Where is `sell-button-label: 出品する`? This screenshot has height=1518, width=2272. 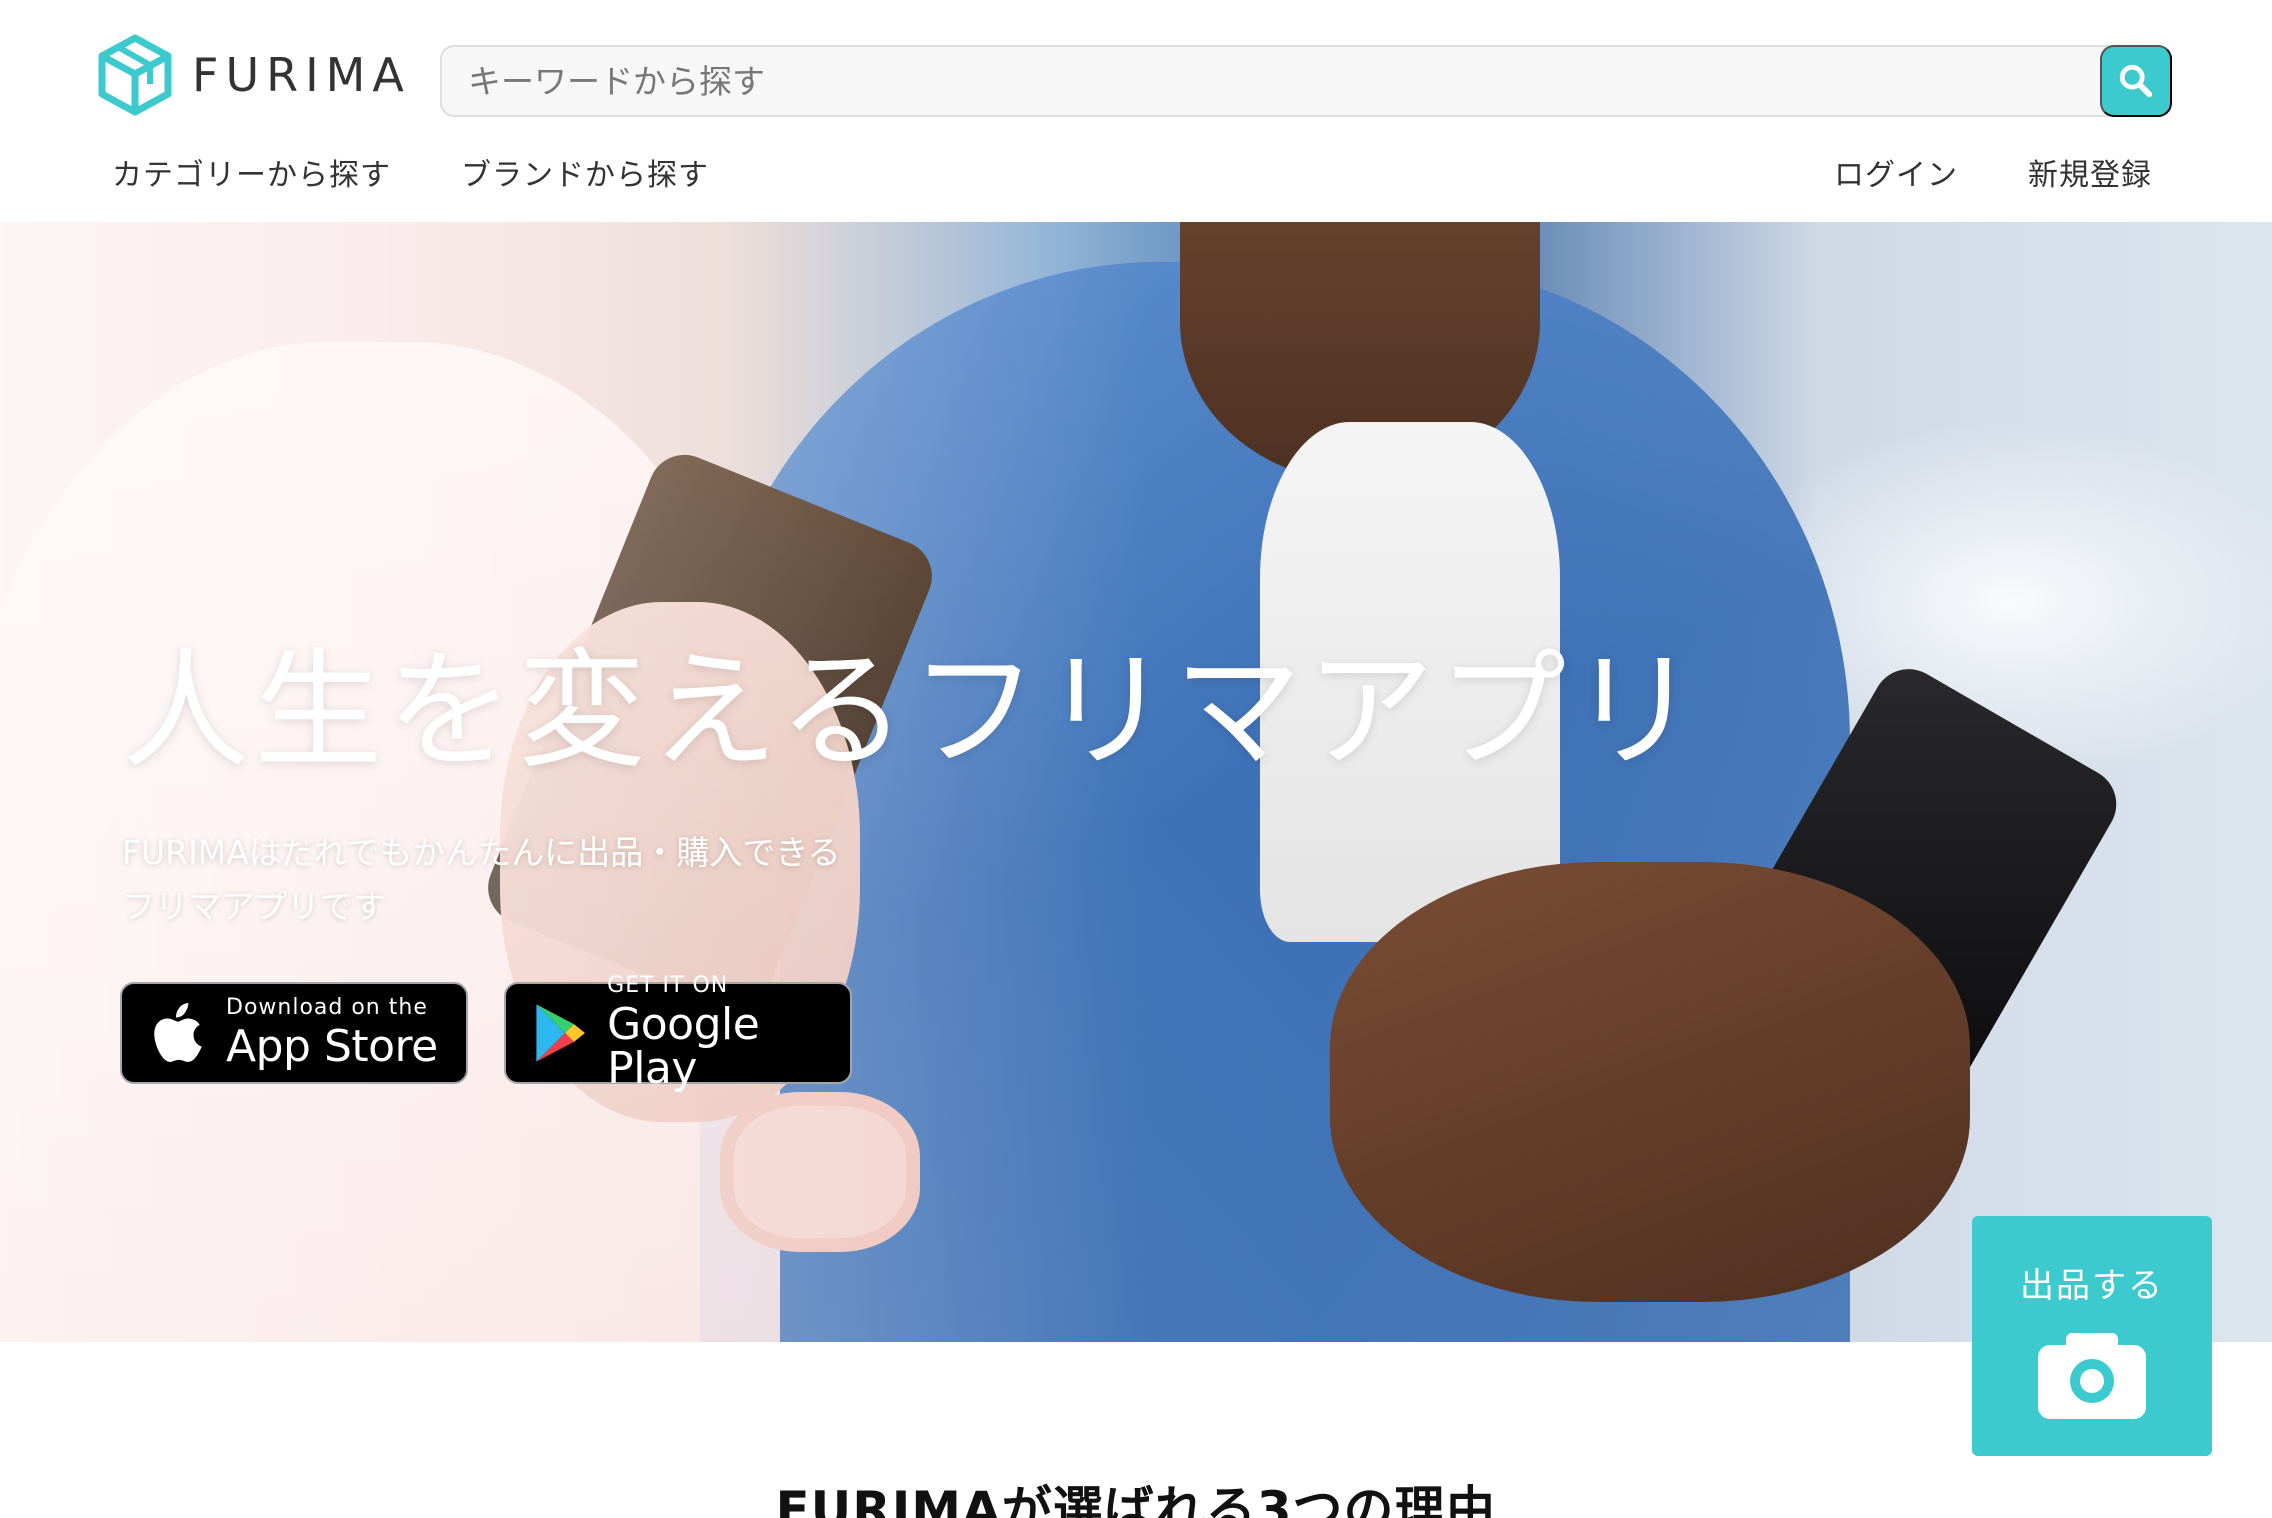
sell-button-label: 出品する is located at coordinates (2092, 1286).